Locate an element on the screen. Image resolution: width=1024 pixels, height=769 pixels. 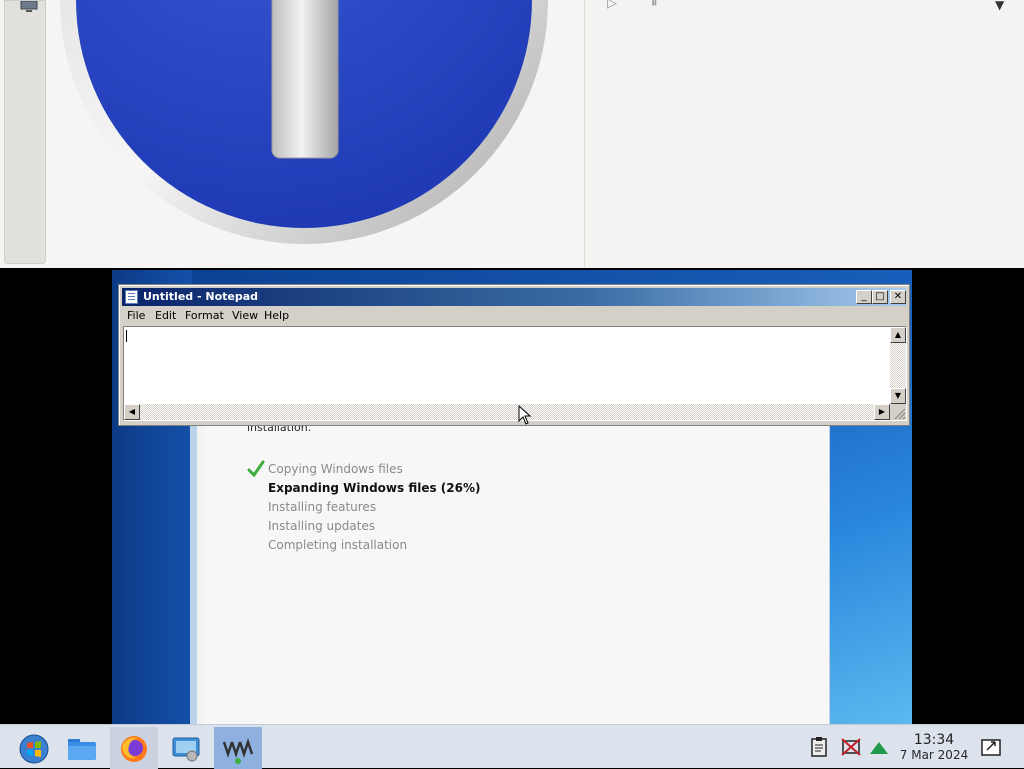
step-copying-files: Copying Windows files is located at coordinates (335, 469).